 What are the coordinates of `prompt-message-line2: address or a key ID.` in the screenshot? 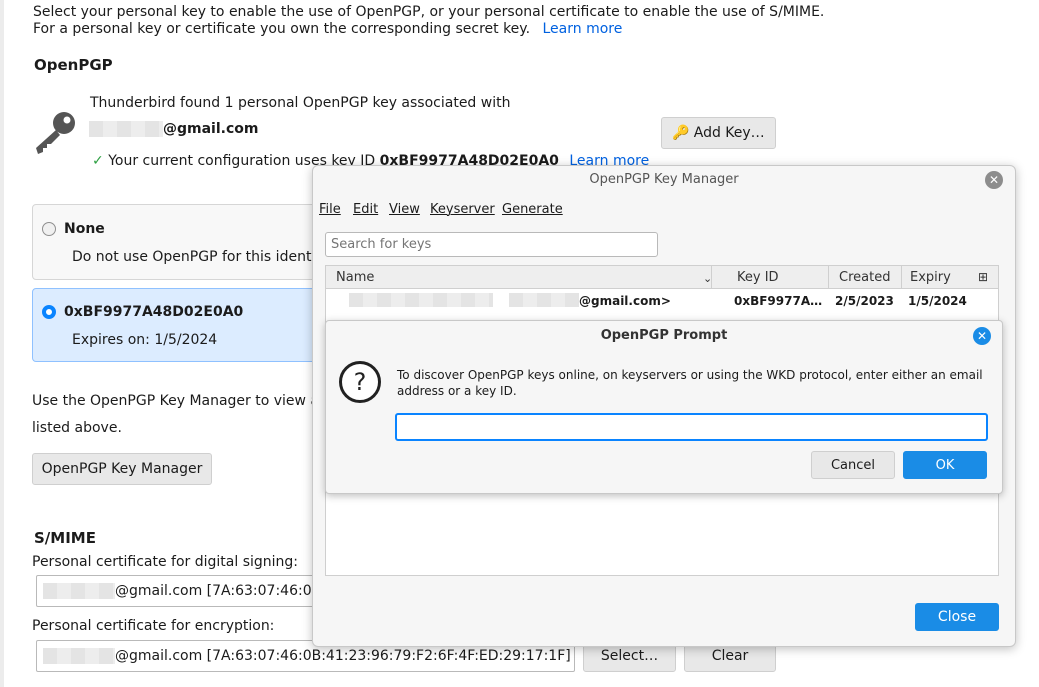 It's located at (457, 391).